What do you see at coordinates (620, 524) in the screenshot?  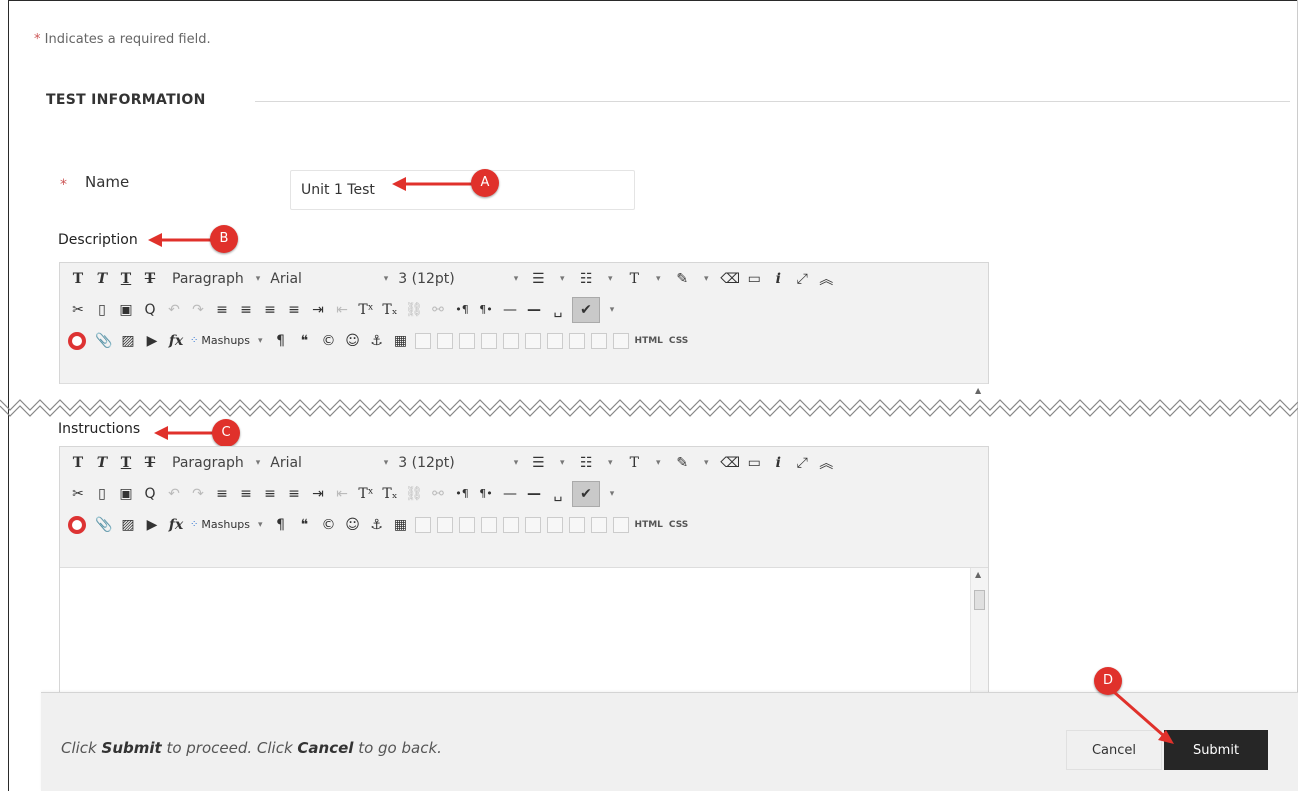 I see `merge-cells-icon` at bounding box center [620, 524].